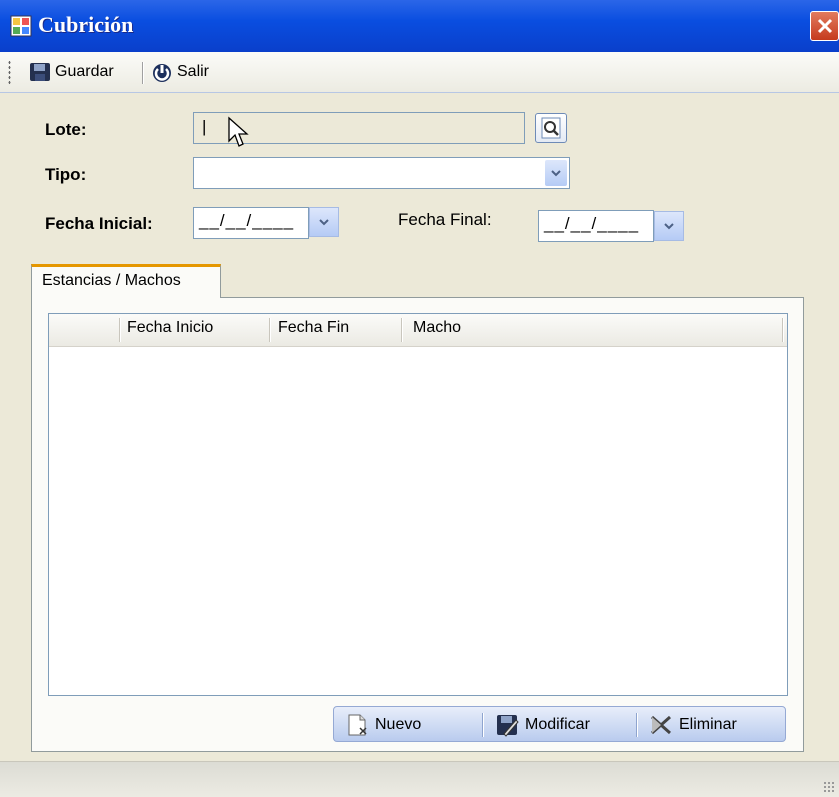  I want to click on exit-label: Salir, so click(193, 71).